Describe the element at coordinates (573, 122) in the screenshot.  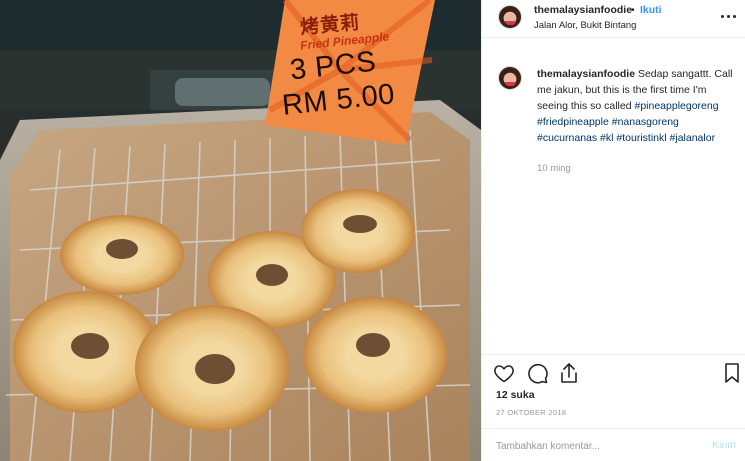
I see `hashtag-link: #friedpineapple` at that location.